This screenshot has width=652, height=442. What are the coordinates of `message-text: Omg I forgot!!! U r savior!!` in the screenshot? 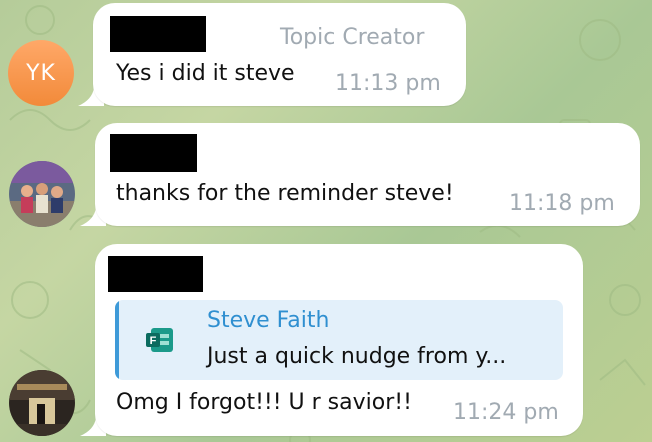 It's located at (264, 402).